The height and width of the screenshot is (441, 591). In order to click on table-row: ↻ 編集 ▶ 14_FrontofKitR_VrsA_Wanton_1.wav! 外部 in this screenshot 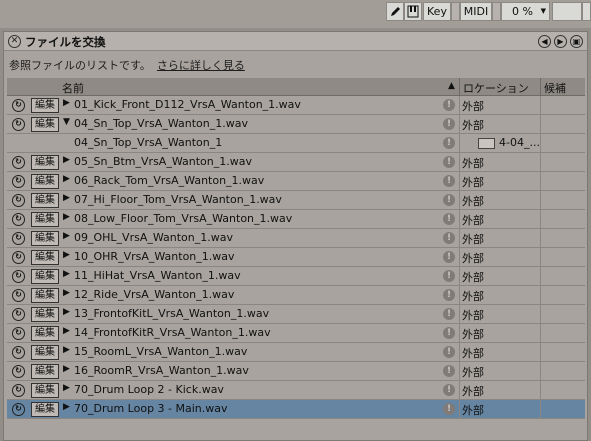, I will do `click(296, 333)`.